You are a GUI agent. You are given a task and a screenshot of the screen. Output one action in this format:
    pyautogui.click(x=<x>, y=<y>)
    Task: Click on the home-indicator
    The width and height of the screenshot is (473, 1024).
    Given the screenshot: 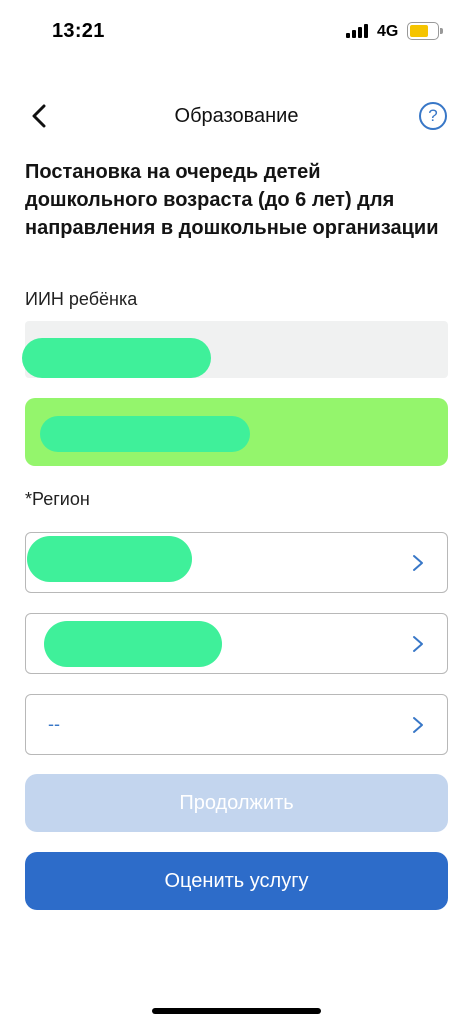 What is the action you would take?
    pyautogui.click(x=236, y=1011)
    